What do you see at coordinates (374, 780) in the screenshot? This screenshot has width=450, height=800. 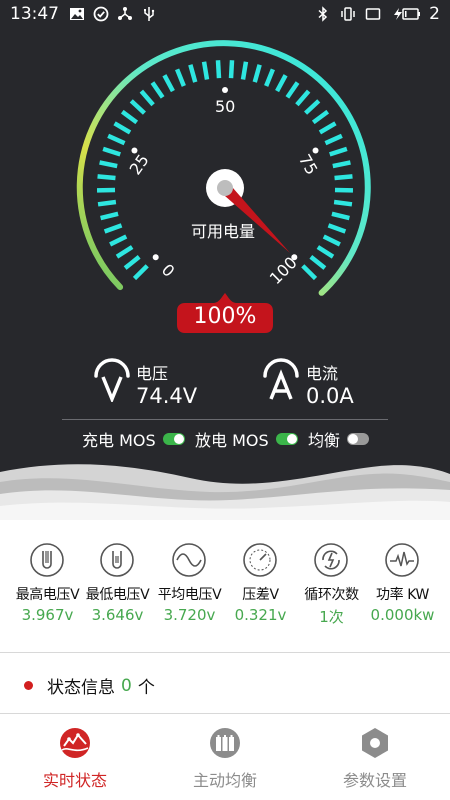 I see `tab-label: 参数设置` at bounding box center [374, 780].